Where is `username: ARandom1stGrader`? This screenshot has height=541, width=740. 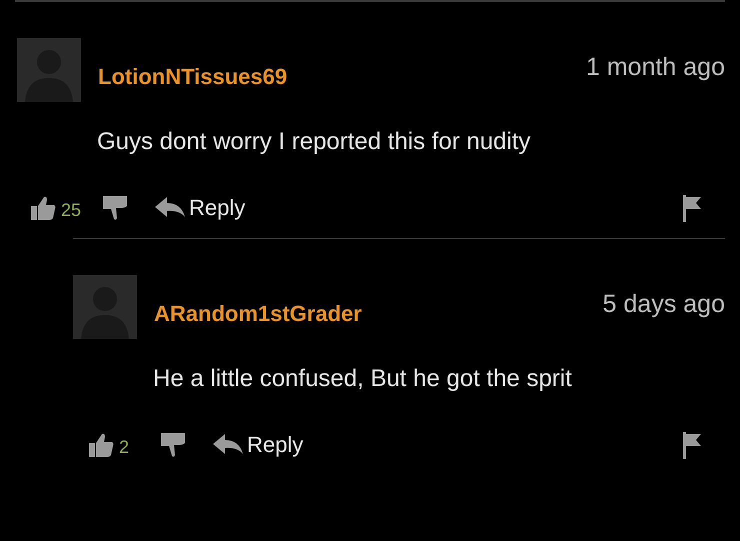
username: ARandom1stGrader is located at coordinates (258, 314).